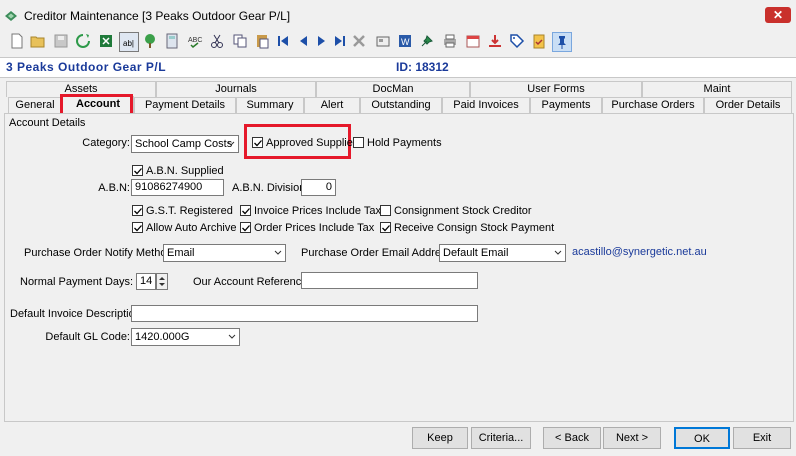  Describe the element at coordinates (86, 67) in the screenshot. I see `creditor-name: 3 Peaks Outdoor Gear P/L` at that location.